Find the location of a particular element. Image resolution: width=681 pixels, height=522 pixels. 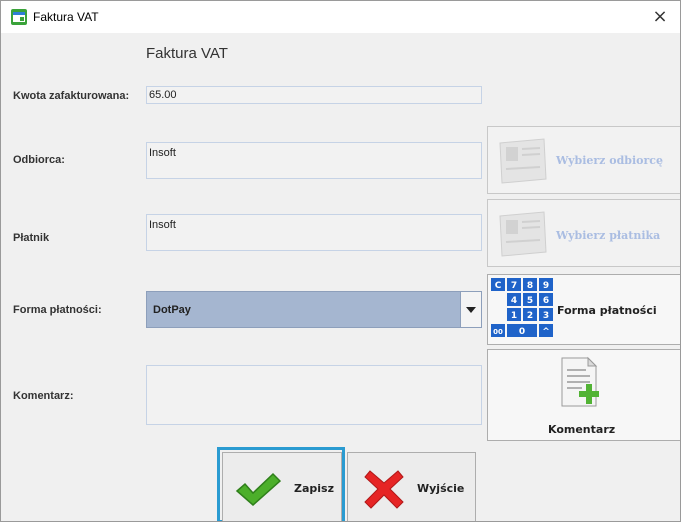

title-bar: Faktura VAT × is located at coordinates (340, 17).